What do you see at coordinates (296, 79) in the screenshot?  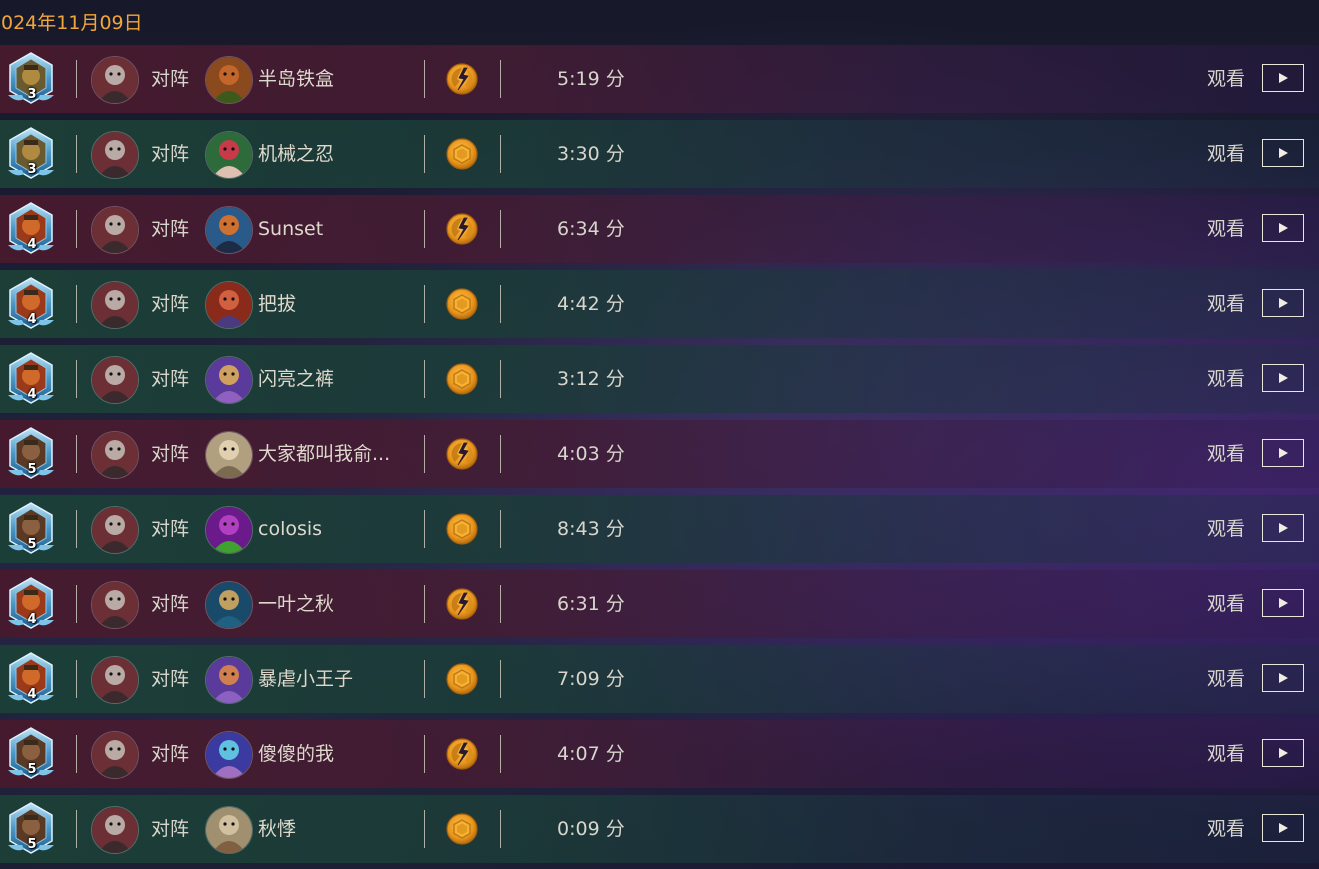 I see `opponent-name: 半岛铁盒` at bounding box center [296, 79].